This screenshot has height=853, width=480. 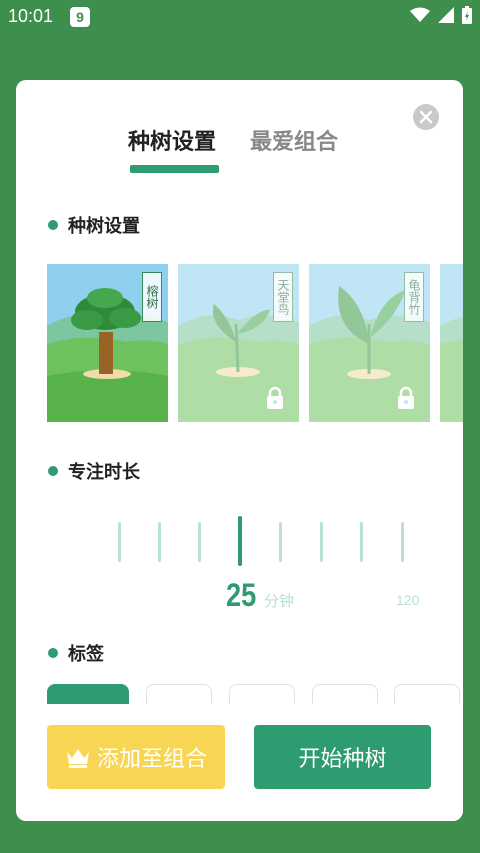 I want to click on crown-icon, so click(x=77, y=758).